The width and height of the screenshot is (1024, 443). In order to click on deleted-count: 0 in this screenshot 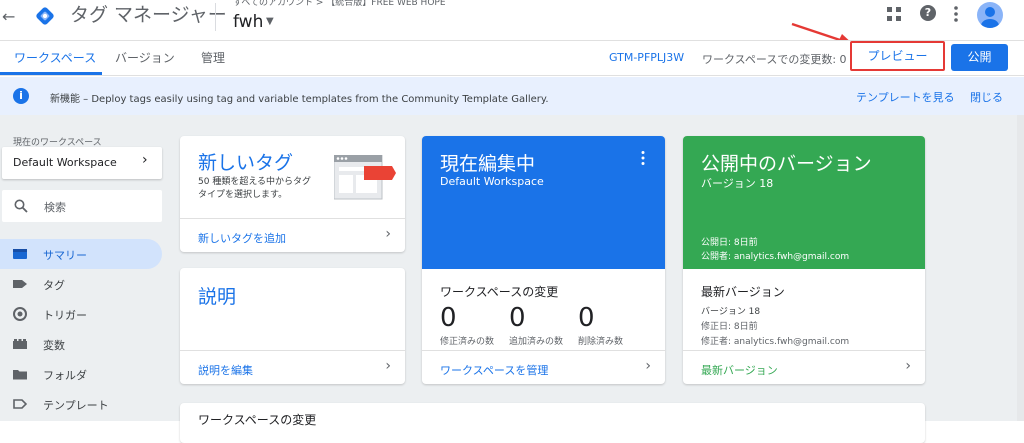, I will do `click(586, 318)`.